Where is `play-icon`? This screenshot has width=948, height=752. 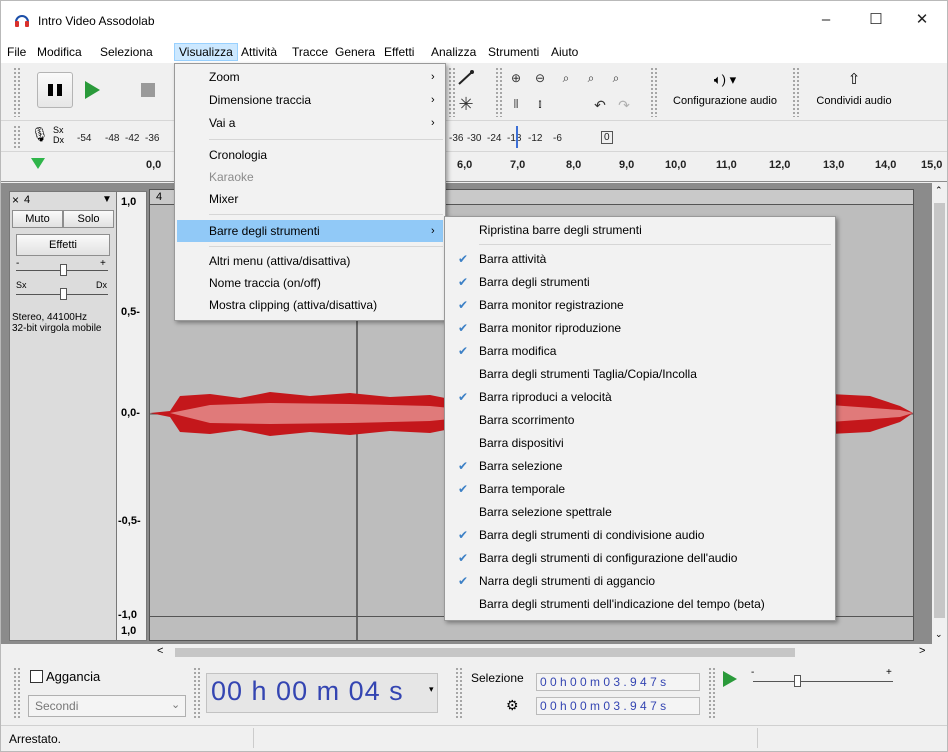
play-icon is located at coordinates (92, 90).